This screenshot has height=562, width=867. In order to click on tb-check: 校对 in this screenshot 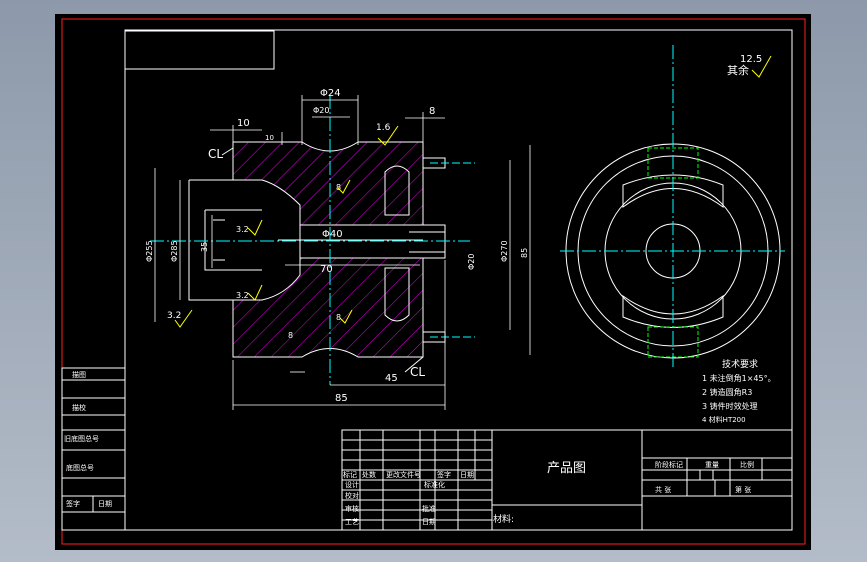, I will do `click(352, 495)`.